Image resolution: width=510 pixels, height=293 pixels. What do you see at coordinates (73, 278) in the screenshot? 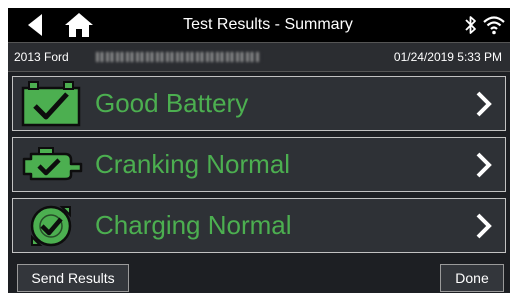
I see `send-results-button: Send Results` at bounding box center [73, 278].